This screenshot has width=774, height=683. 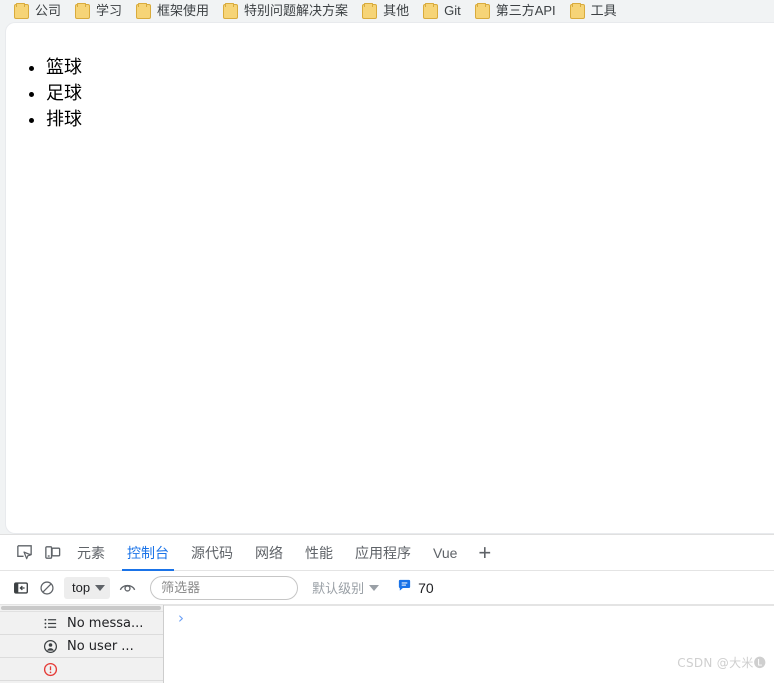 What do you see at coordinates (410, 68) in the screenshot?
I see `list-item: 篮球` at bounding box center [410, 68].